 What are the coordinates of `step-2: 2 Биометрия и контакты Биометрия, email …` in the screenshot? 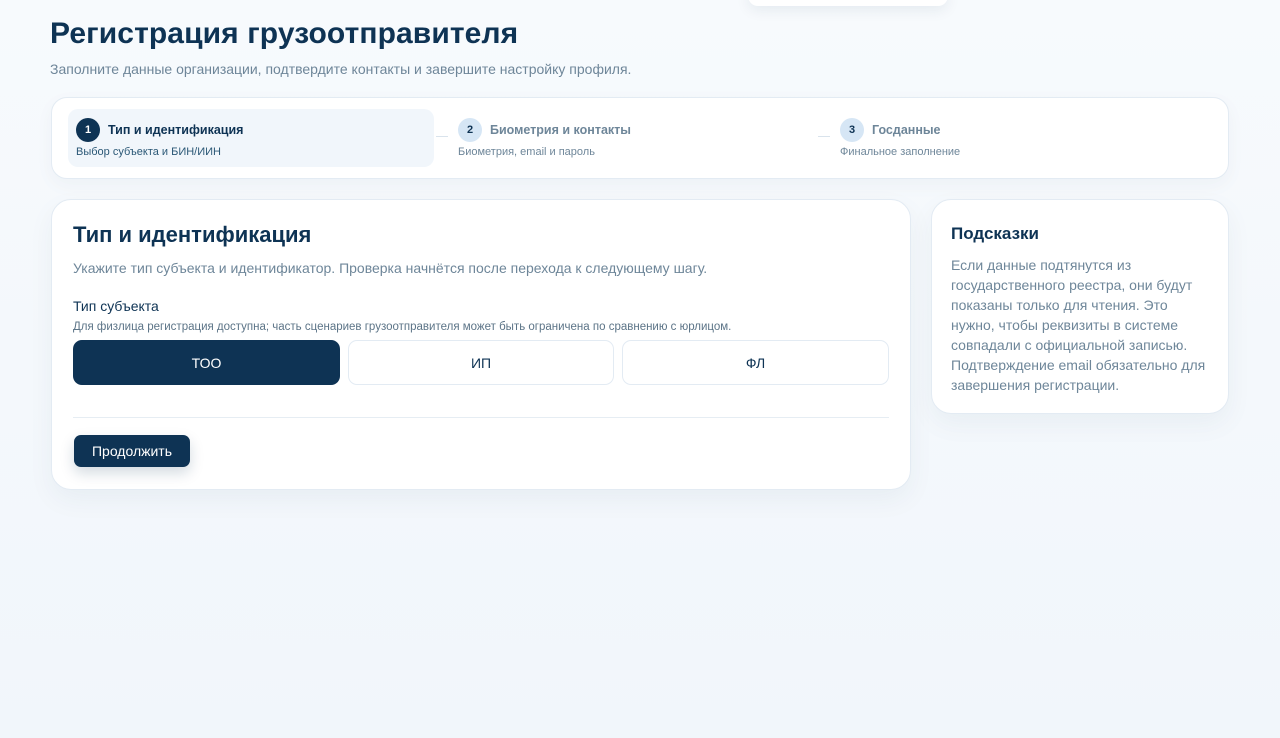 It's located at (633, 138).